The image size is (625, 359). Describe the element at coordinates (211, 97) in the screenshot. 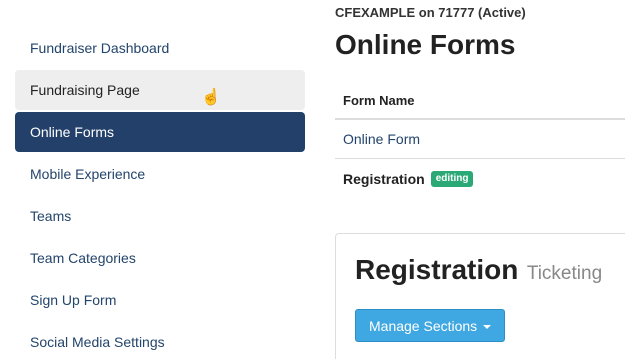

I see `hand-pointer-icon: ☝` at that location.